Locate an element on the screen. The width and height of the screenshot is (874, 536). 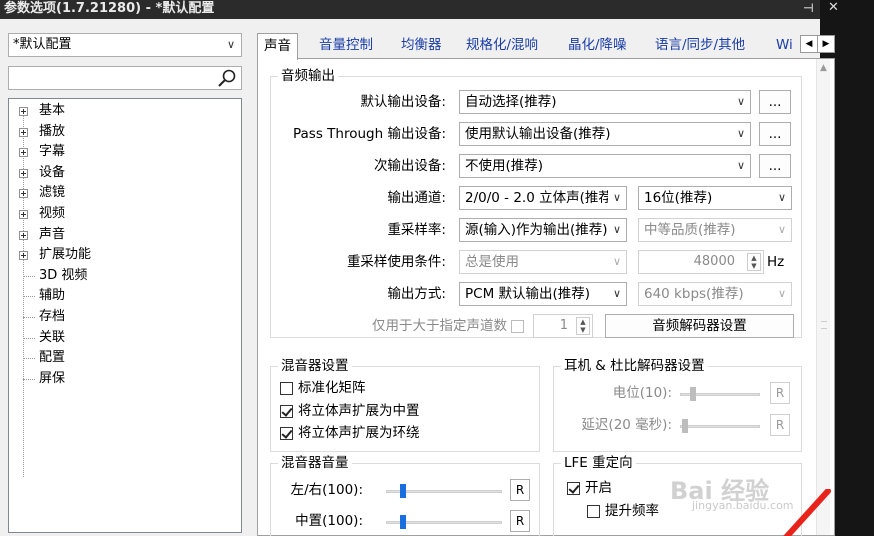
tree-item: 字幕 is located at coordinates (125, 152).